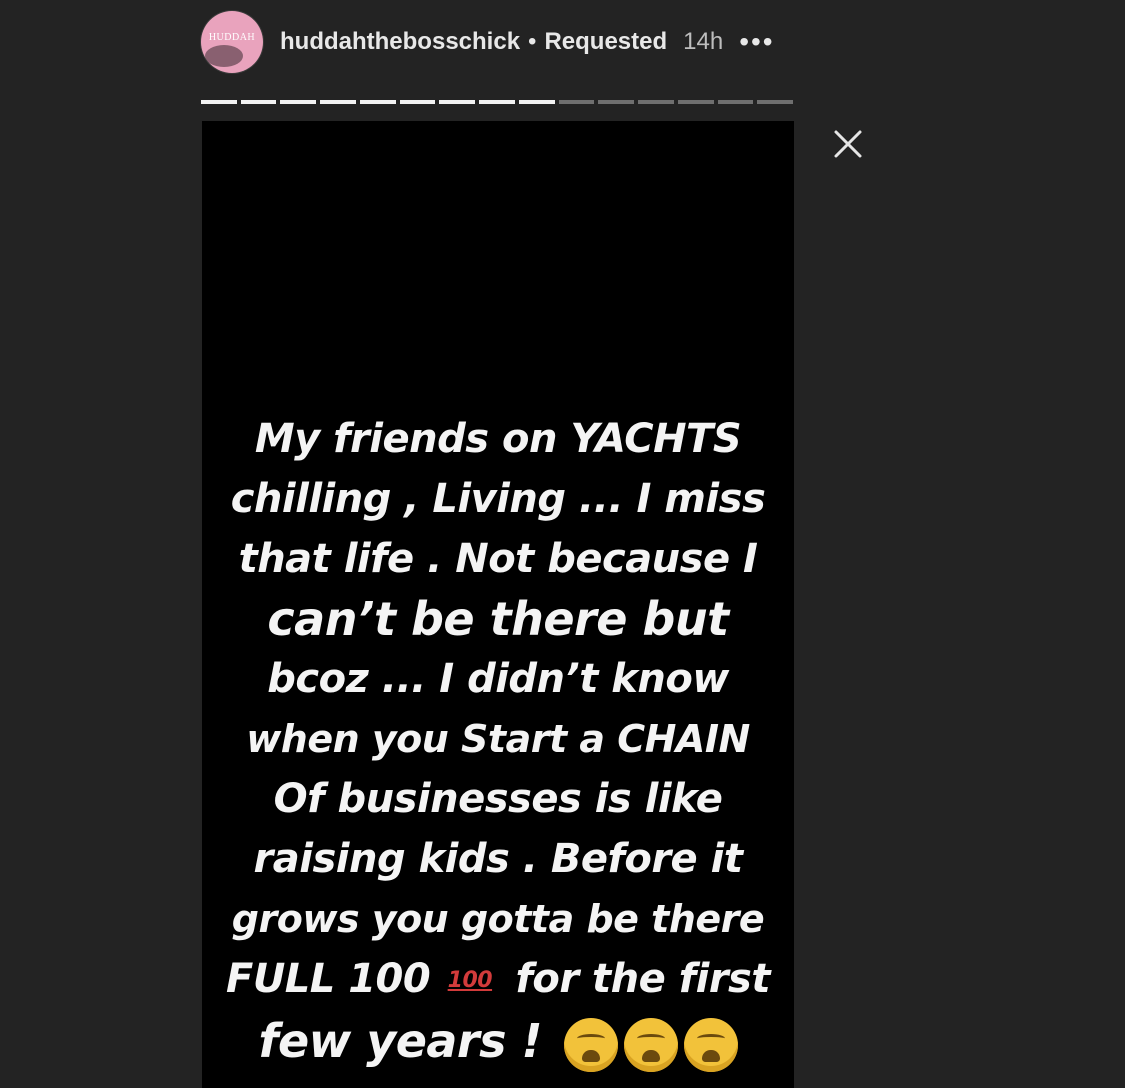  I want to click on story-line: when you Start a CHAIN, so click(498, 739).